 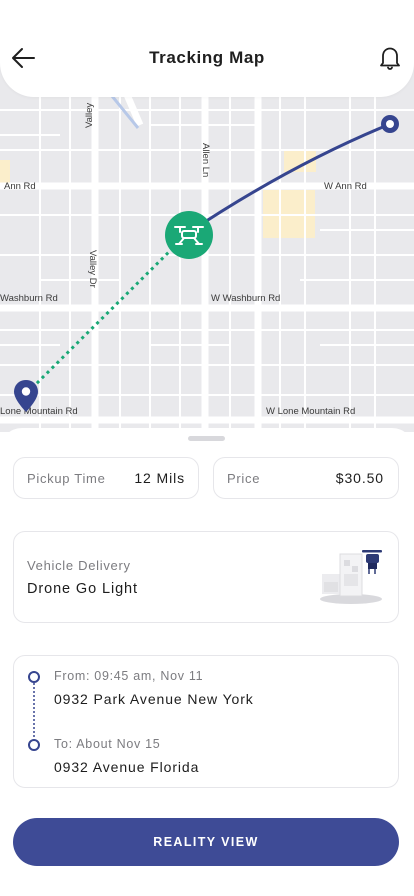 What do you see at coordinates (89, 115) in the screenshot?
I see `street-label-valley: Valley` at bounding box center [89, 115].